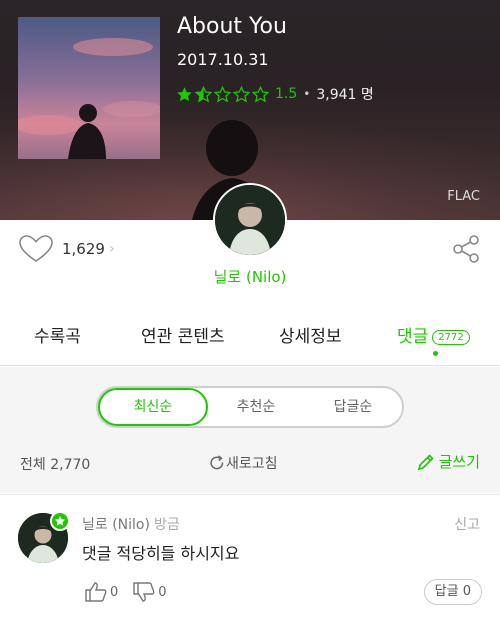 This screenshot has height=626, width=500. Describe the element at coordinates (153, 407) in the screenshot. I see `sort-latest: 최신순` at that location.